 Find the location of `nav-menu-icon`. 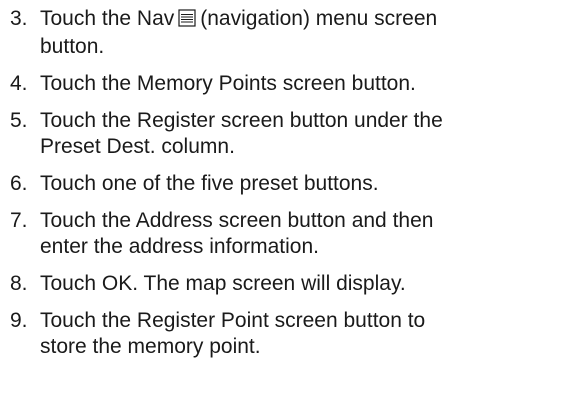

nav-menu-icon is located at coordinates (187, 21).